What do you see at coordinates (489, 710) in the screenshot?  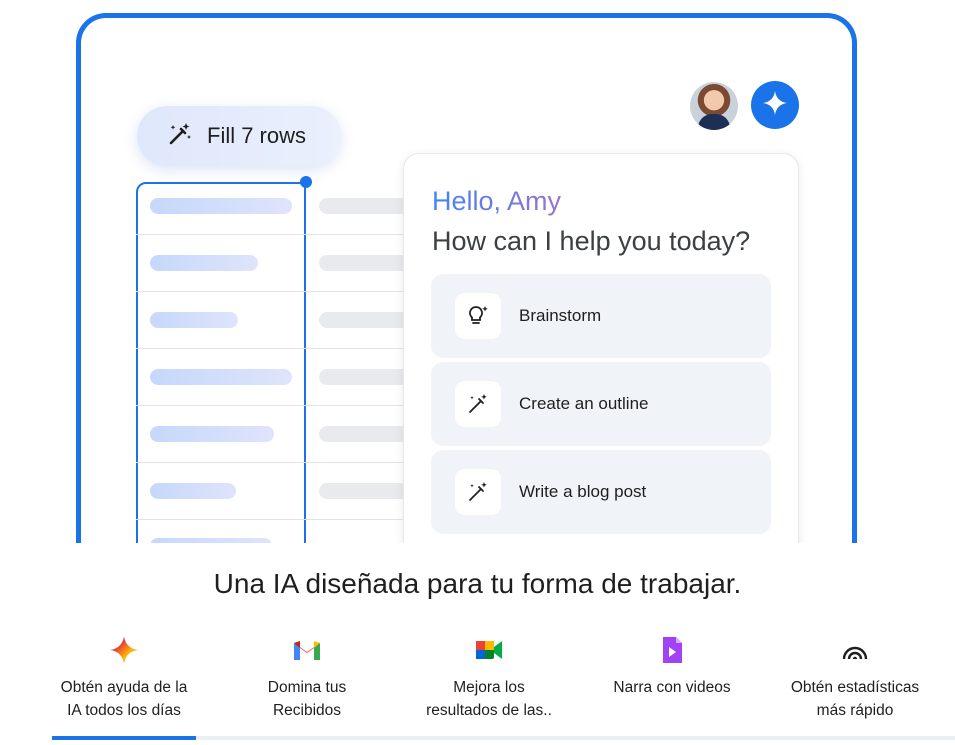 I see `feature-label-line2: resultados de las..` at bounding box center [489, 710].